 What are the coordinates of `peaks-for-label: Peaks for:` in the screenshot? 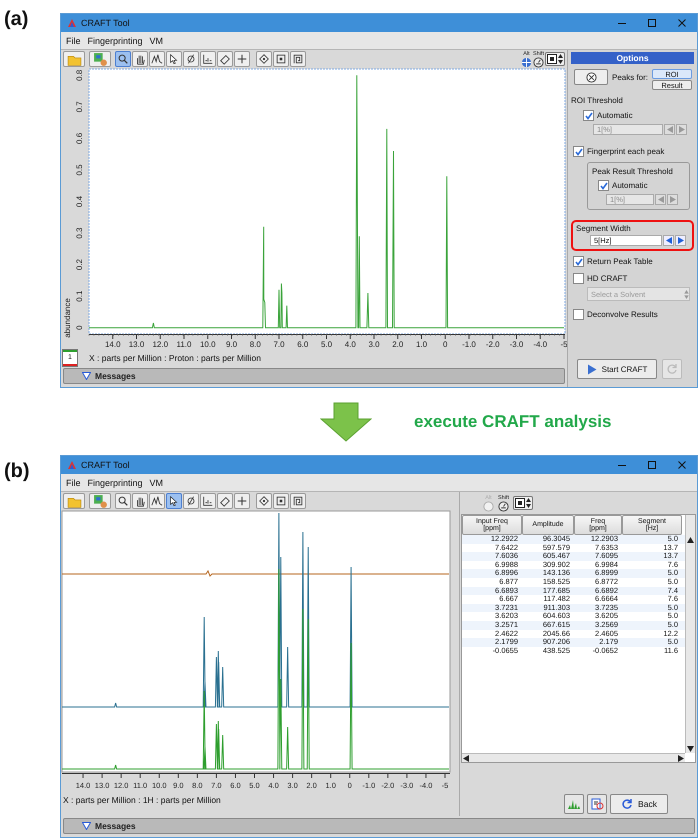 It's located at (630, 77).